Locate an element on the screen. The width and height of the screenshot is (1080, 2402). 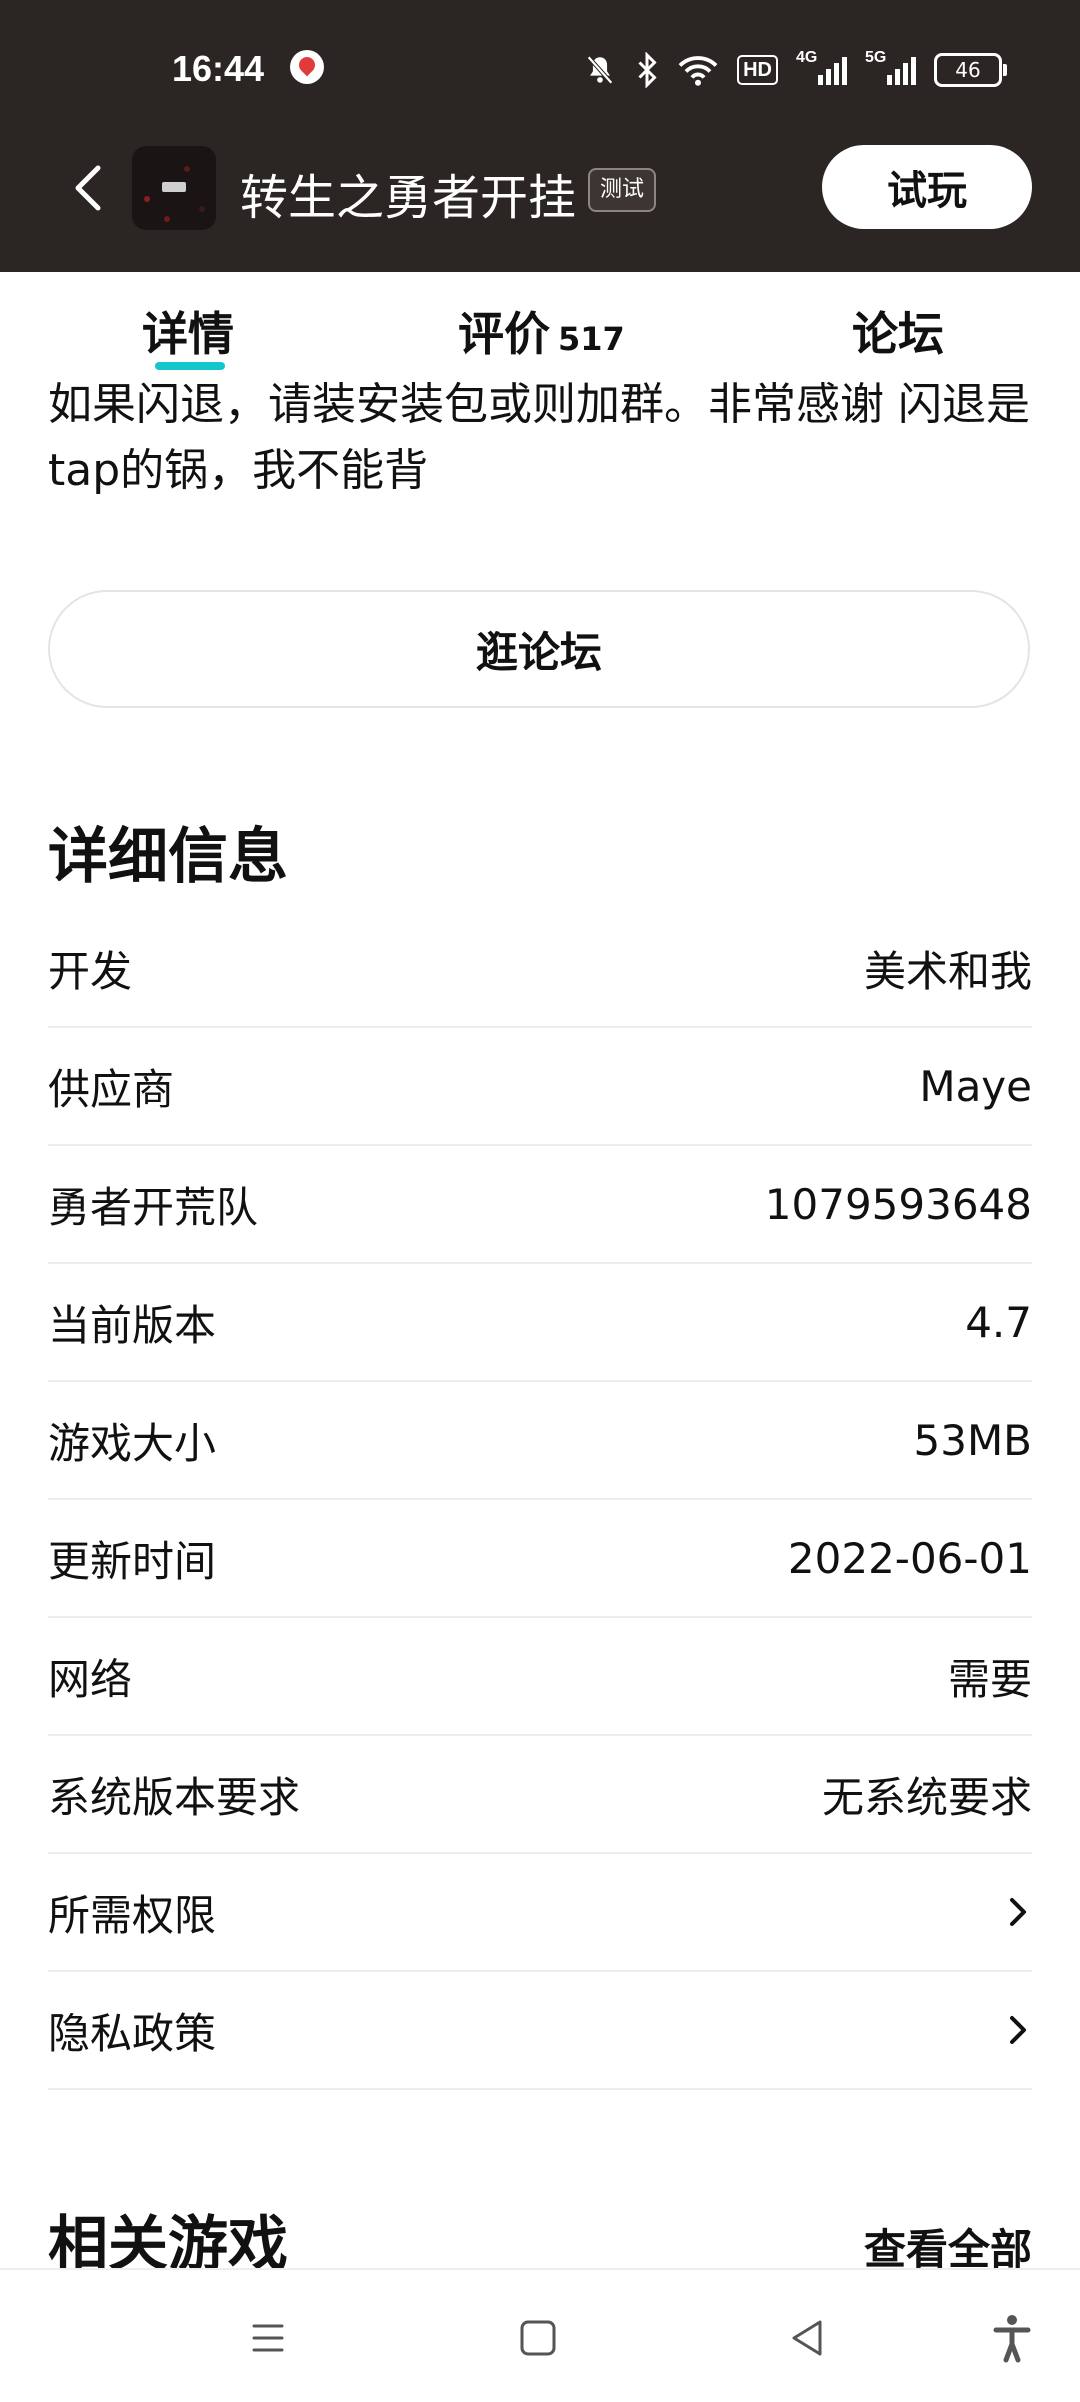
title-bar: 转生之勇者开挂 测试 试玩 is located at coordinates (540, 188).